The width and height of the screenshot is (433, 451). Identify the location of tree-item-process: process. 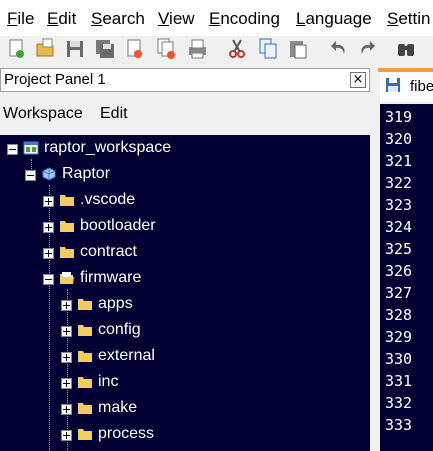
(185, 436).